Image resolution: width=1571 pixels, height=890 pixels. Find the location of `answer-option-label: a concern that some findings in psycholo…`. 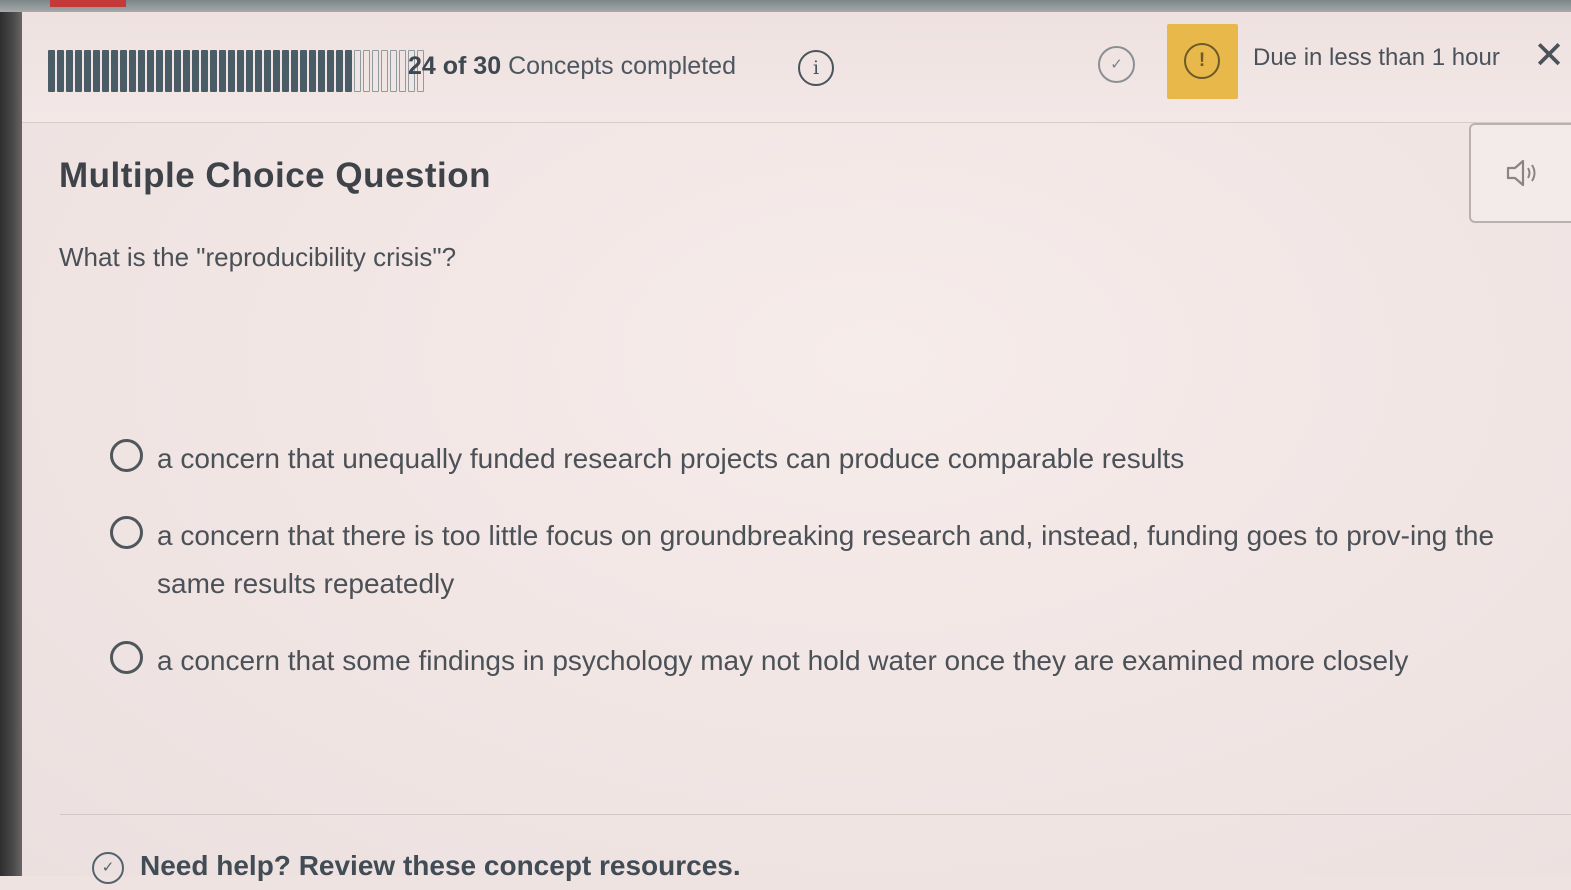

answer-option-label: a concern that some findings in psycholo… is located at coordinates (857, 661).